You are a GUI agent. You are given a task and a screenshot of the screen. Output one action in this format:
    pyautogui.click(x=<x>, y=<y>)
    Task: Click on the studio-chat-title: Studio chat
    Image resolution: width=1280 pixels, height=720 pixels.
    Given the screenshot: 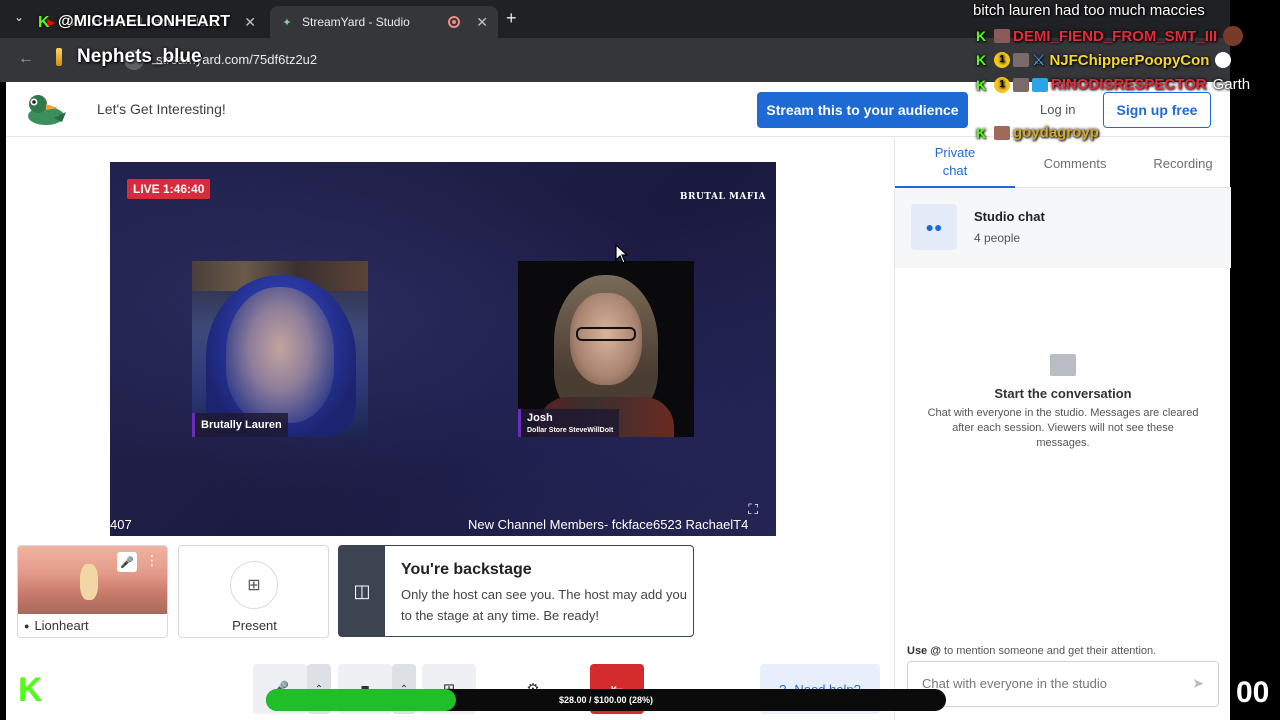 What is the action you would take?
    pyautogui.click(x=1009, y=216)
    